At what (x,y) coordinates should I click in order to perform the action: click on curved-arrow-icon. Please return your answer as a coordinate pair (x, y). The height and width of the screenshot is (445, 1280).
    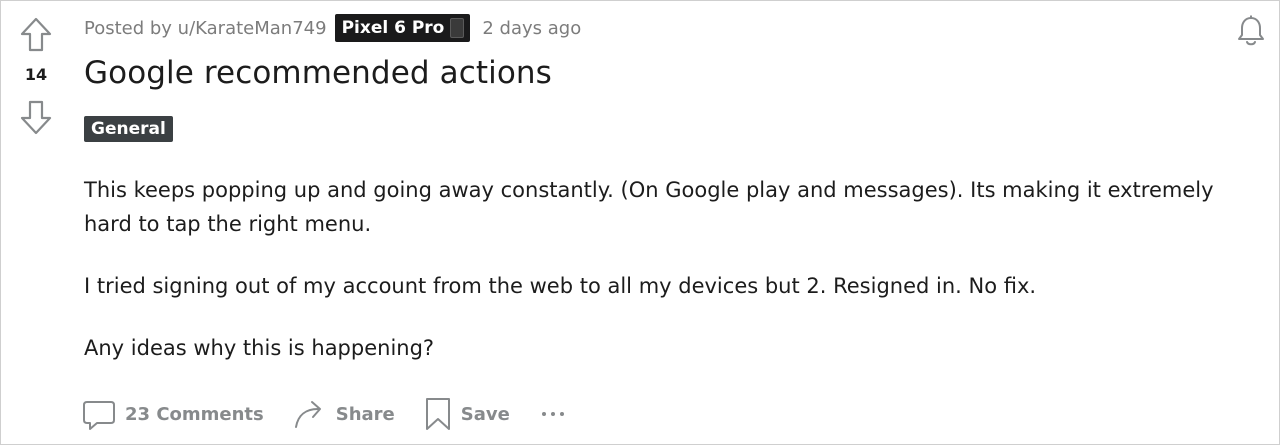
    Looking at the image, I should click on (307, 414).